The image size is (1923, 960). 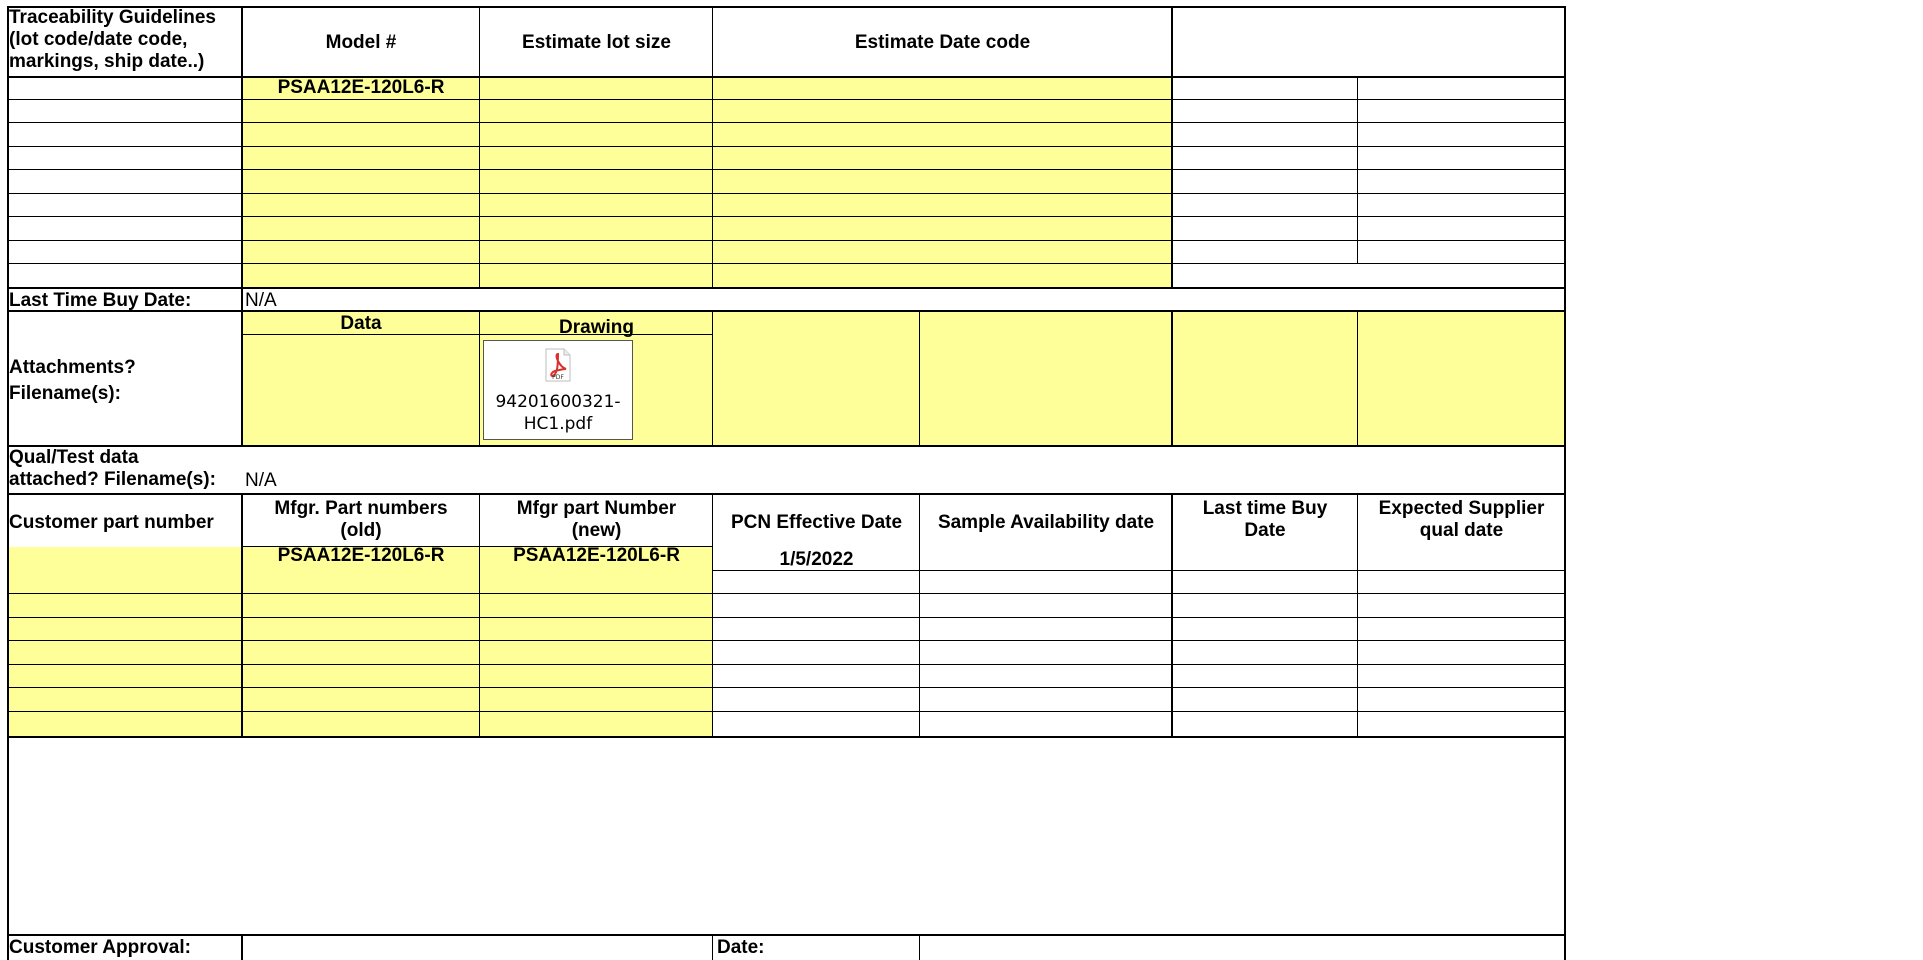 I want to click on datecode-col-fill, so click(x=942, y=182).